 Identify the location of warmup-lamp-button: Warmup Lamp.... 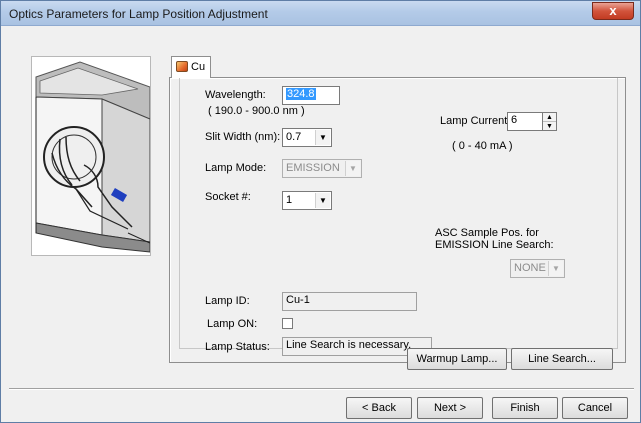
(457, 359).